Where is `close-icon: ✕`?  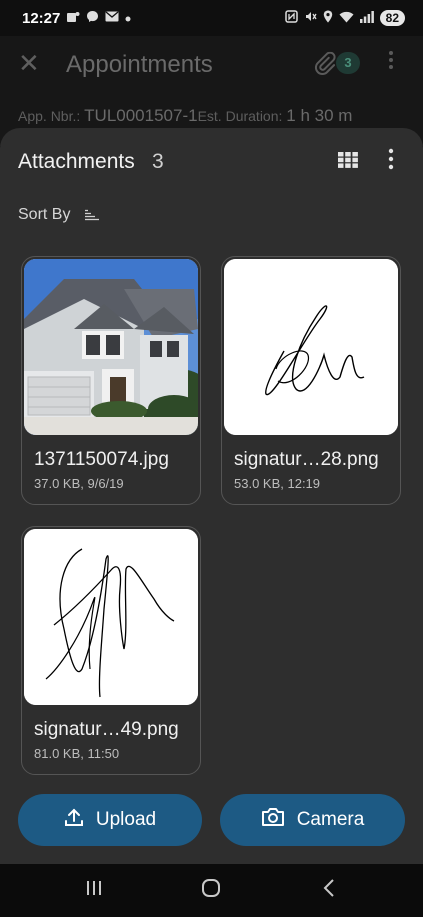 close-icon: ✕ is located at coordinates (29, 63).